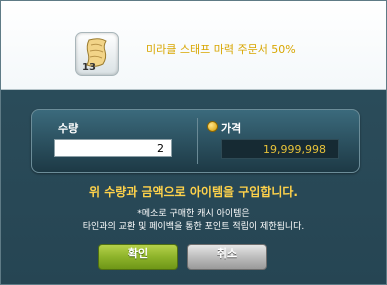 The width and height of the screenshot is (387, 285). What do you see at coordinates (193, 227) in the screenshot?
I see `notice-line-2: 타인과의 교환 및 페이백을 통한 포인트 적립이 제한됩니다.` at bounding box center [193, 227].